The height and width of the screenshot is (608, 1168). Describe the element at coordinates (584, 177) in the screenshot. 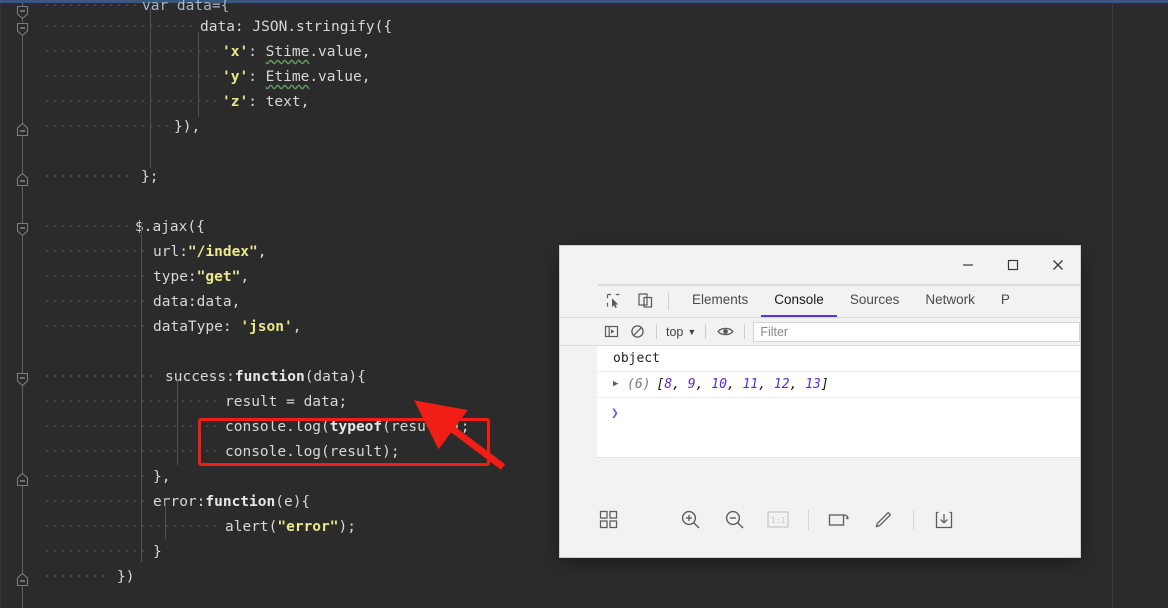

I see `code-line: };` at that location.